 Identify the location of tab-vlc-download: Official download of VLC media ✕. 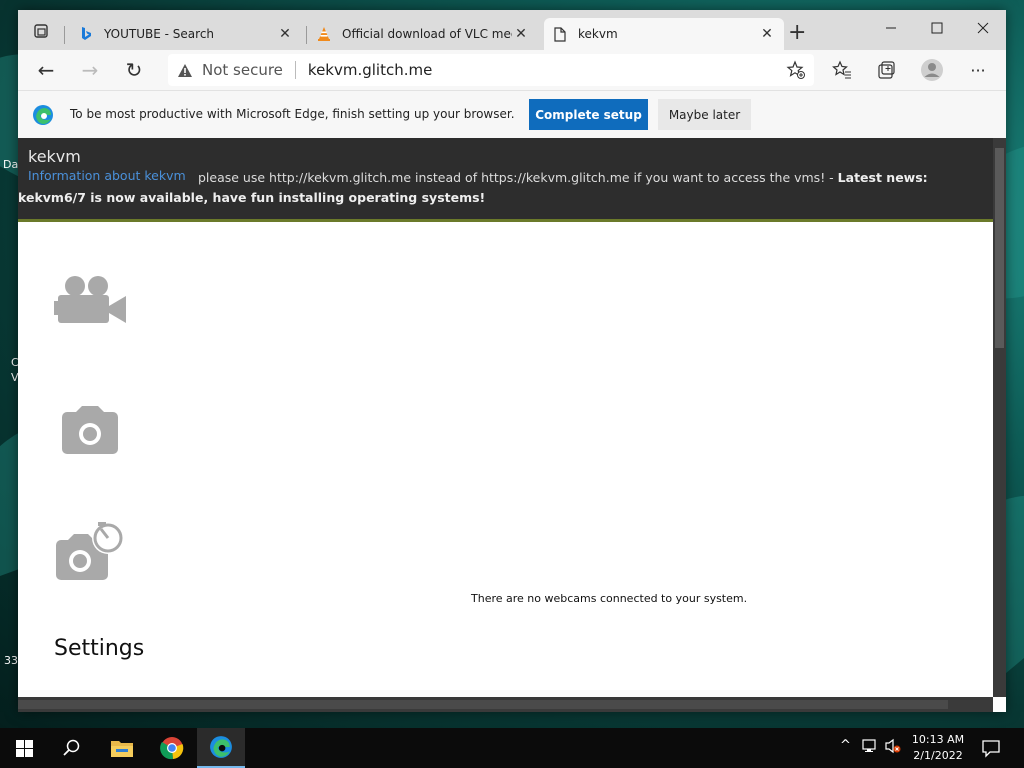
(423, 34).